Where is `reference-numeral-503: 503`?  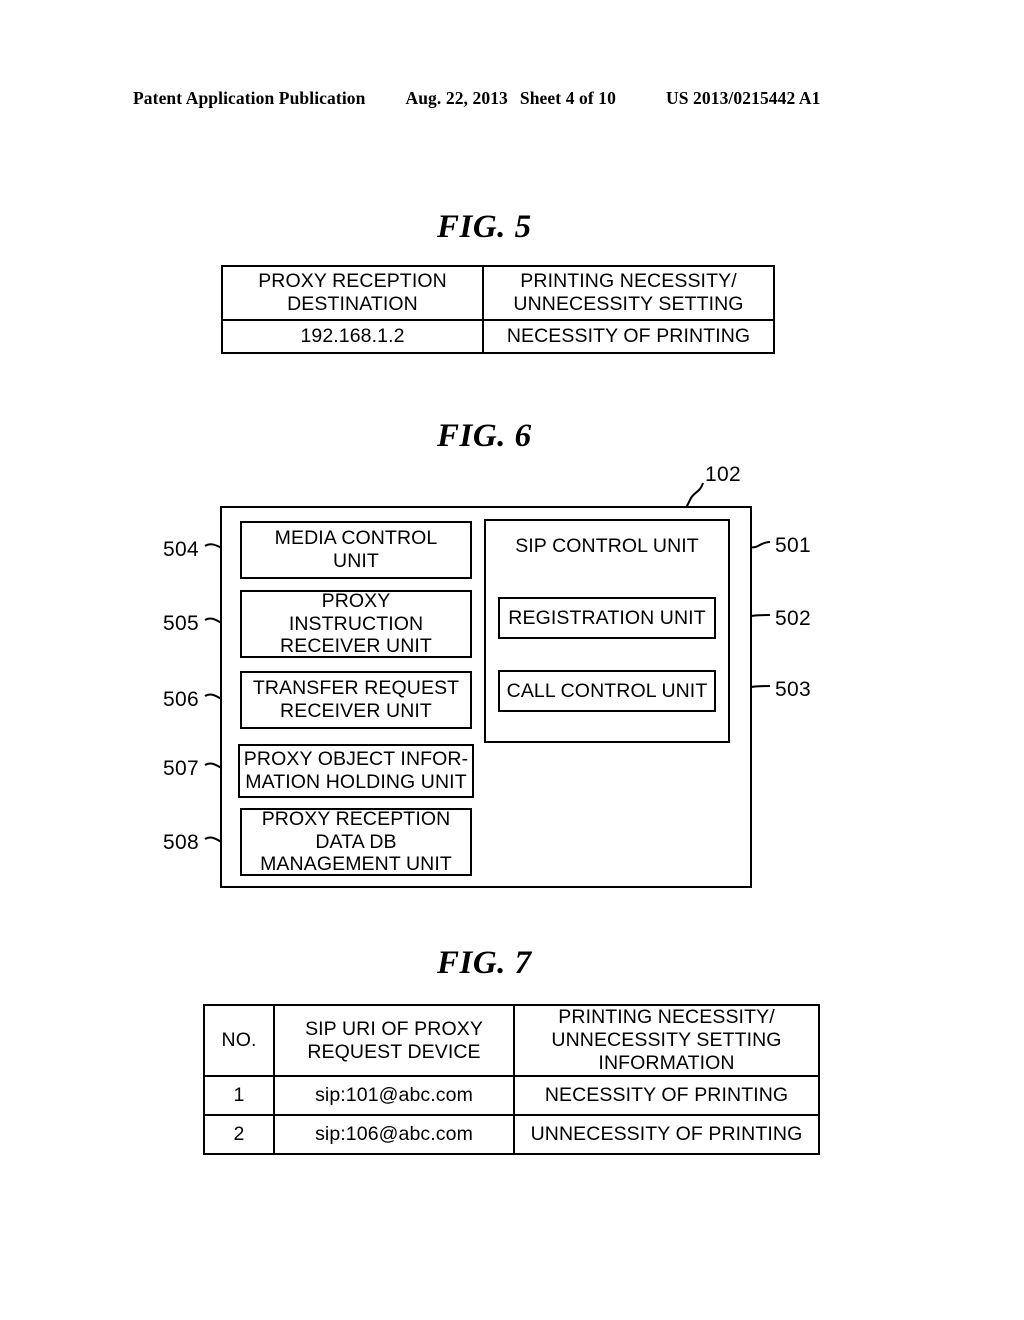 reference-numeral-503: 503 is located at coordinates (793, 689).